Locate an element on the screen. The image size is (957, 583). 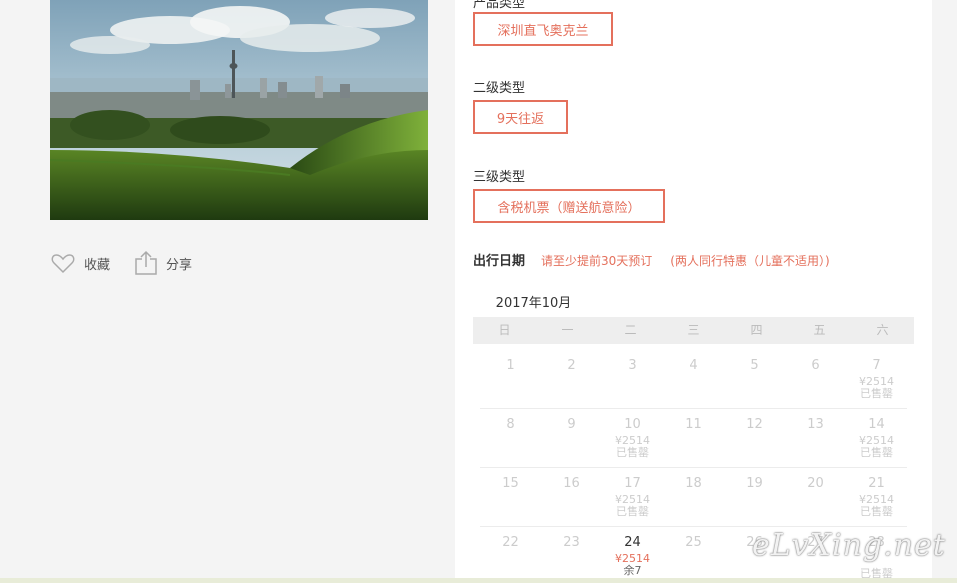
calendar-week-row: 1 2 3 4 5 6 7 ¥2514 已售罄 is located at coordinates (693, 379).